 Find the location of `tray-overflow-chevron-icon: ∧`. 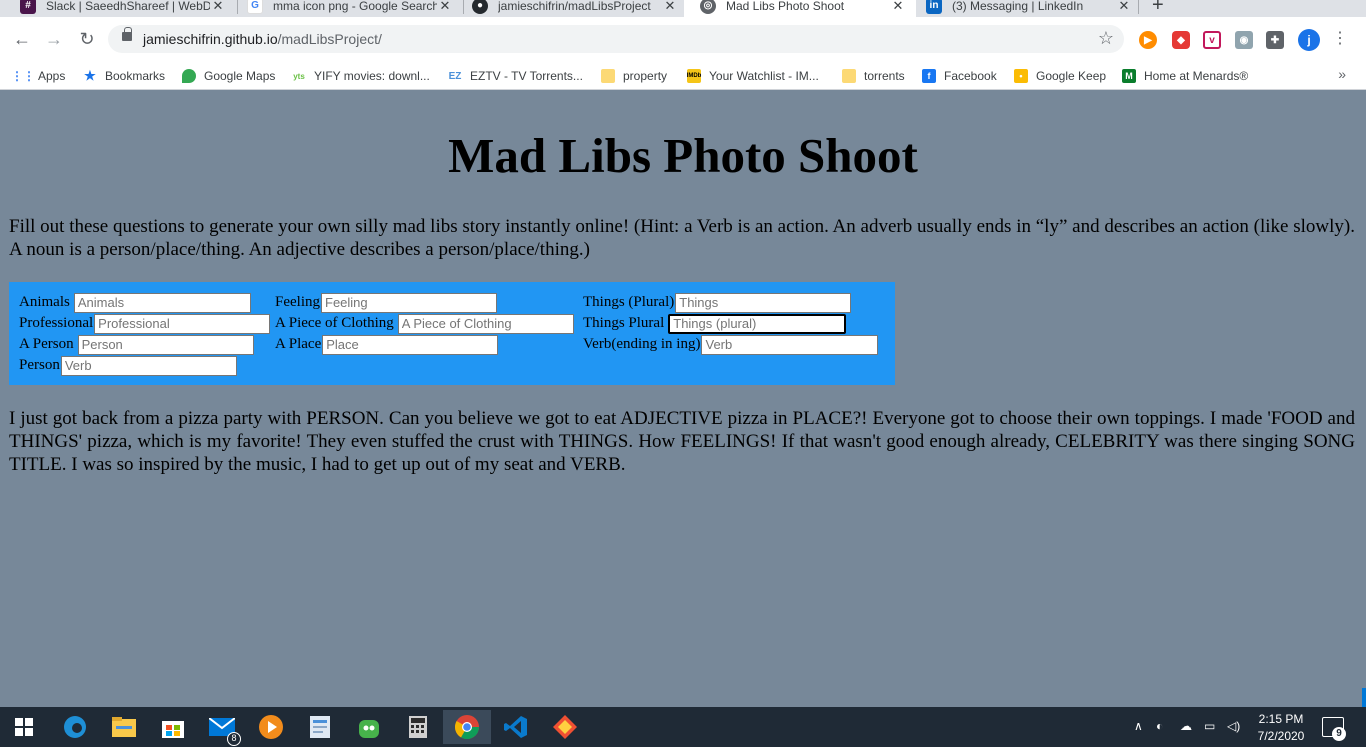

tray-overflow-chevron-icon: ∧ is located at coordinates (1138, 726).